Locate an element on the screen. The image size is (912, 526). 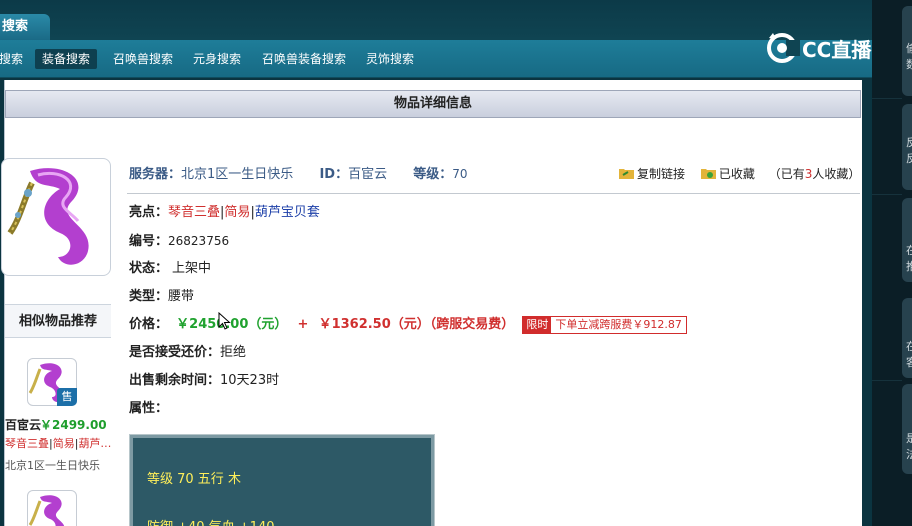
copy-link-label: 复制链接 is located at coordinates (661, 174).